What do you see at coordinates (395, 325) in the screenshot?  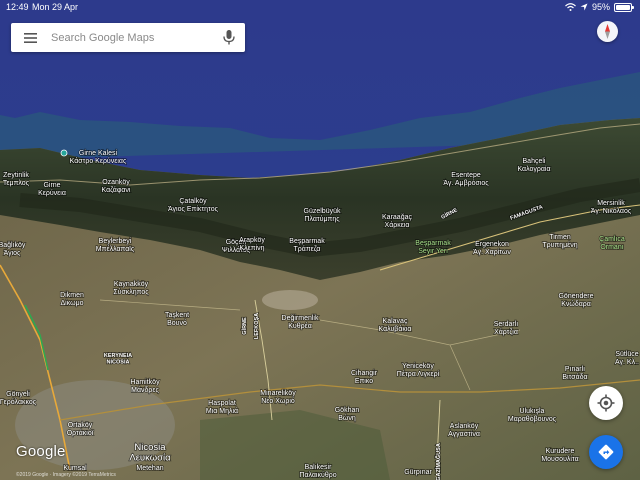 I see `place-label: Kalavaç Καλυβάκια` at bounding box center [395, 325].